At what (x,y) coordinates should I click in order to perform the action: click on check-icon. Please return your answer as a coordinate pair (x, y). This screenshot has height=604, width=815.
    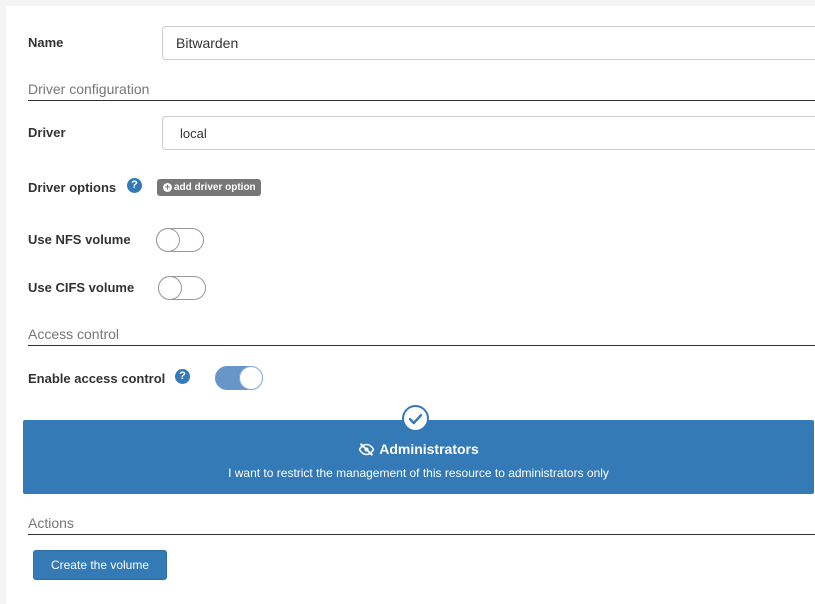
    Looking at the image, I should click on (415, 418).